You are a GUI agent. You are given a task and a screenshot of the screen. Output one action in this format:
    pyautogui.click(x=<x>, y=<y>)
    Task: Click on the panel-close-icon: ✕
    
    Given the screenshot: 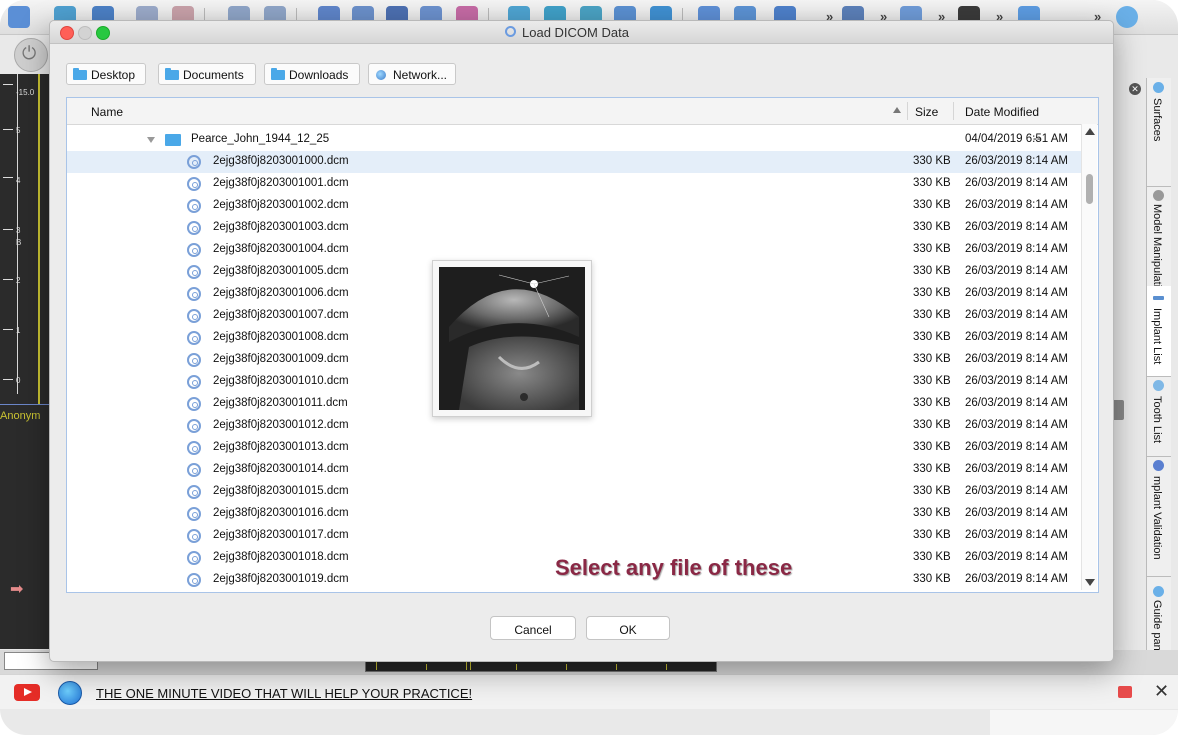 What is the action you would take?
    pyautogui.click(x=1135, y=89)
    